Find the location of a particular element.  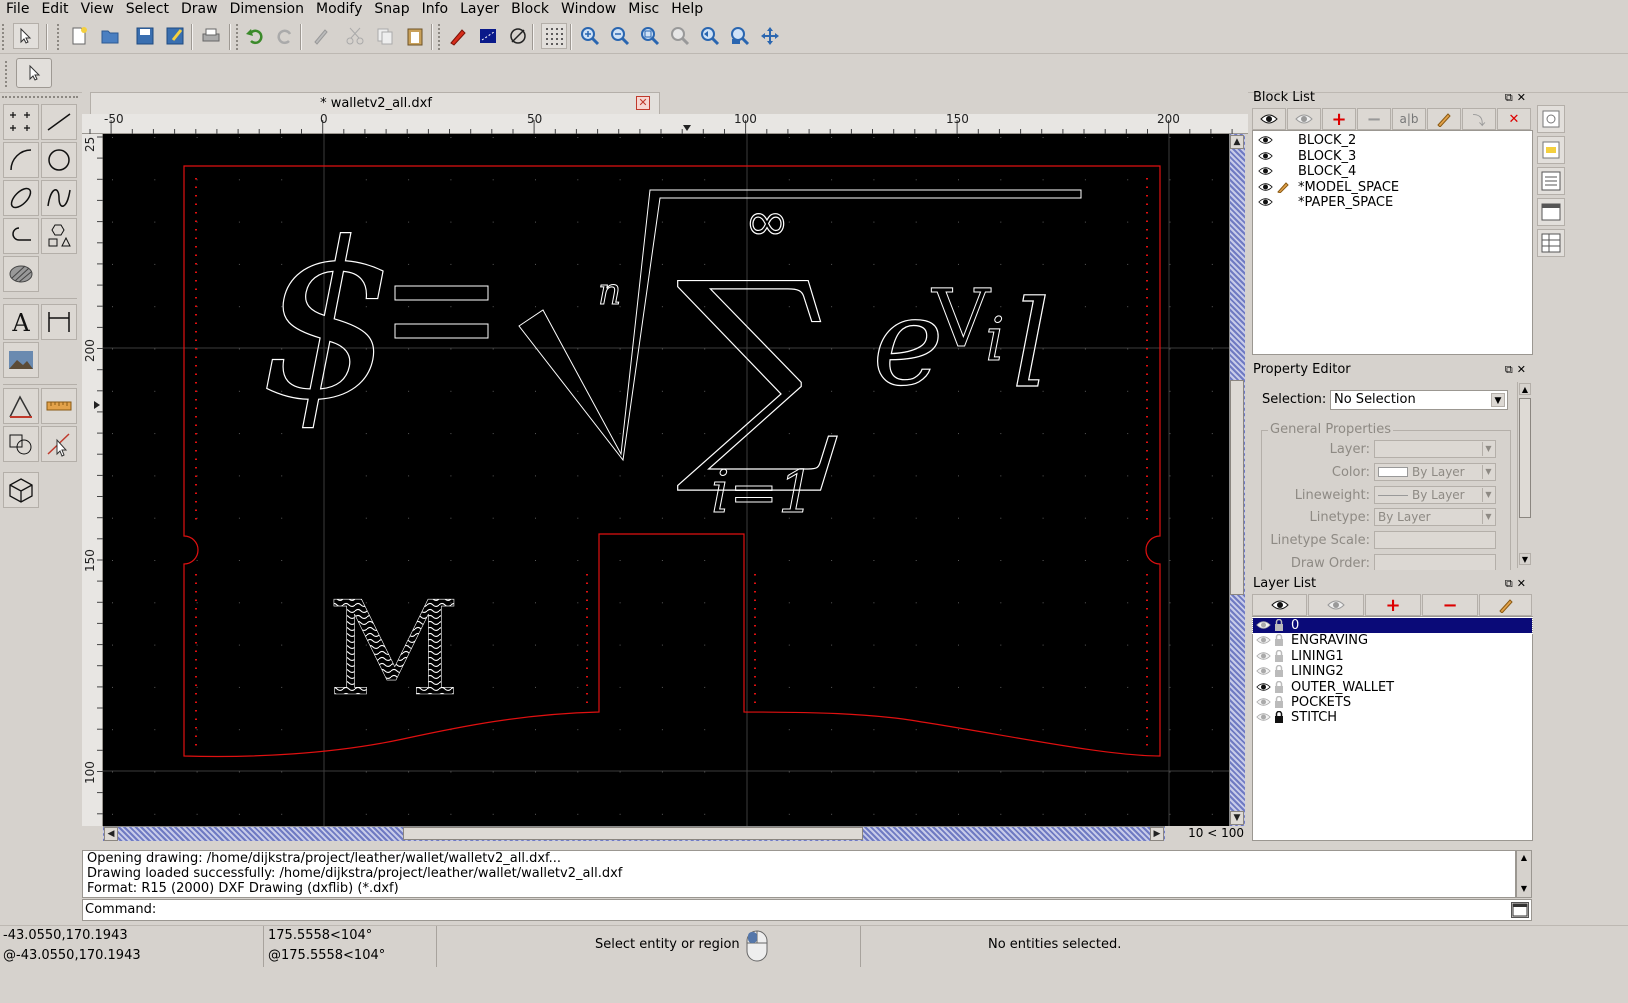

pan-button is located at coordinates (770, 36).